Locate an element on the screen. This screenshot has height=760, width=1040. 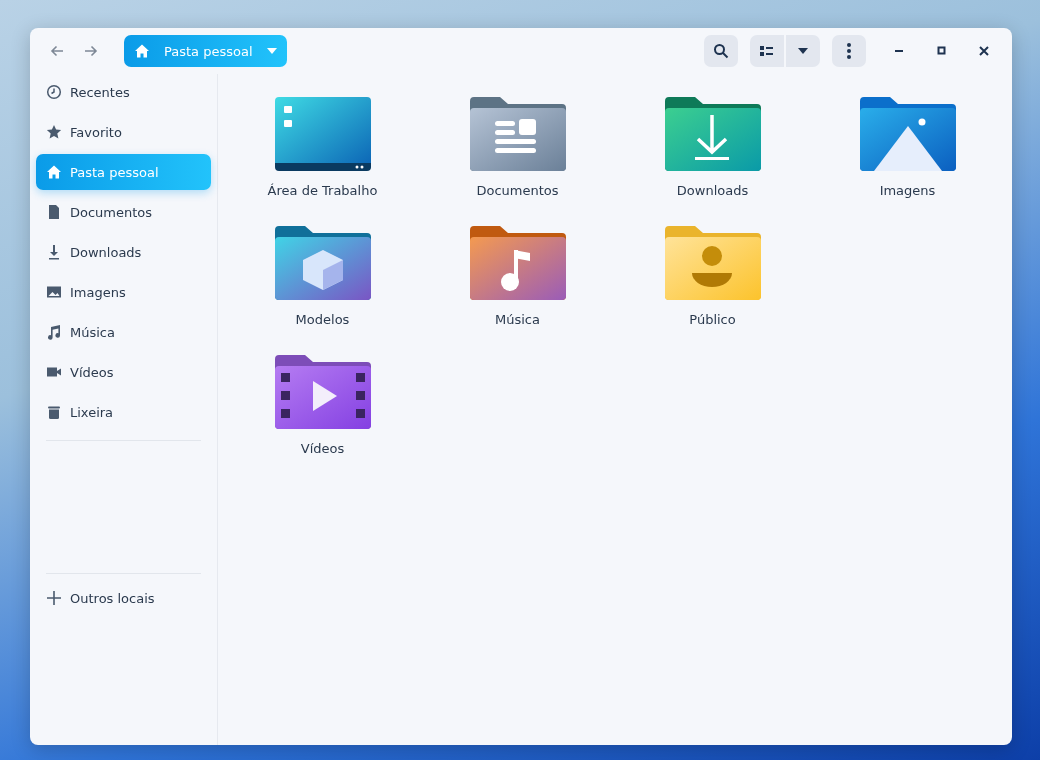
sidebar-item: Recentes is located at coordinates (123, 92).